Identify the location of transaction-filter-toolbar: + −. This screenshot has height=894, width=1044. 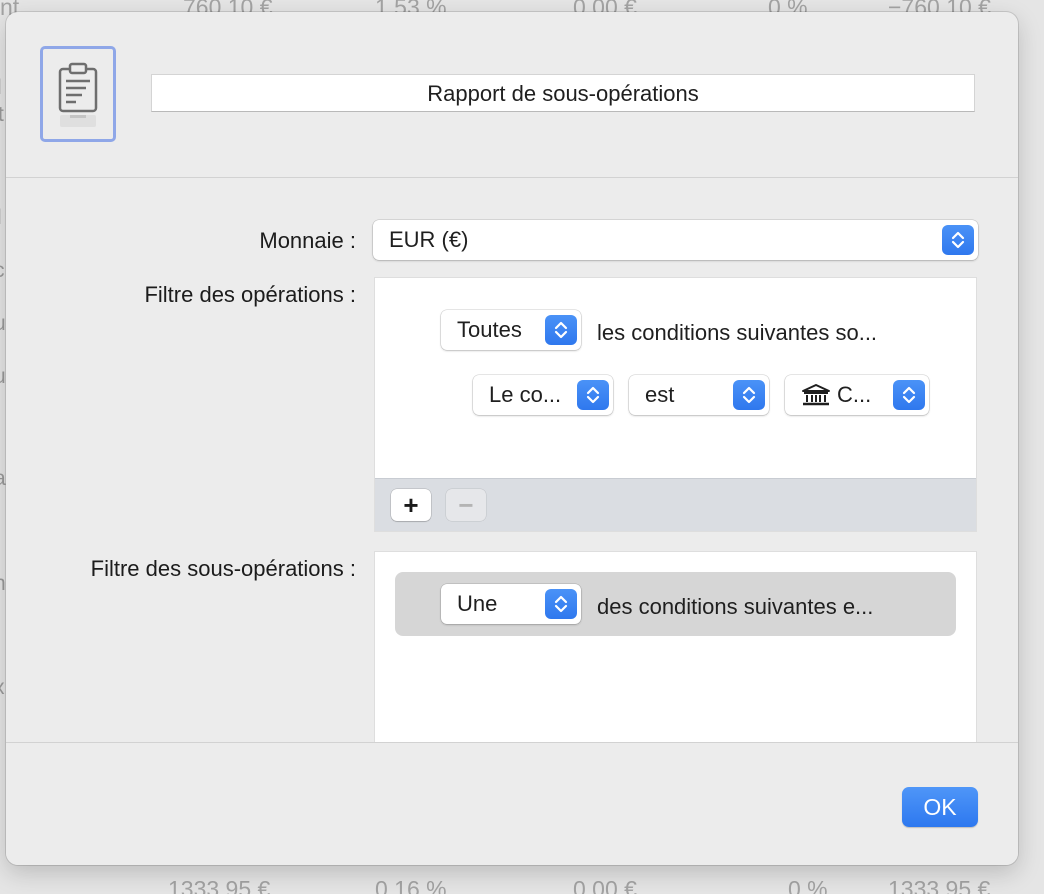
(675, 504).